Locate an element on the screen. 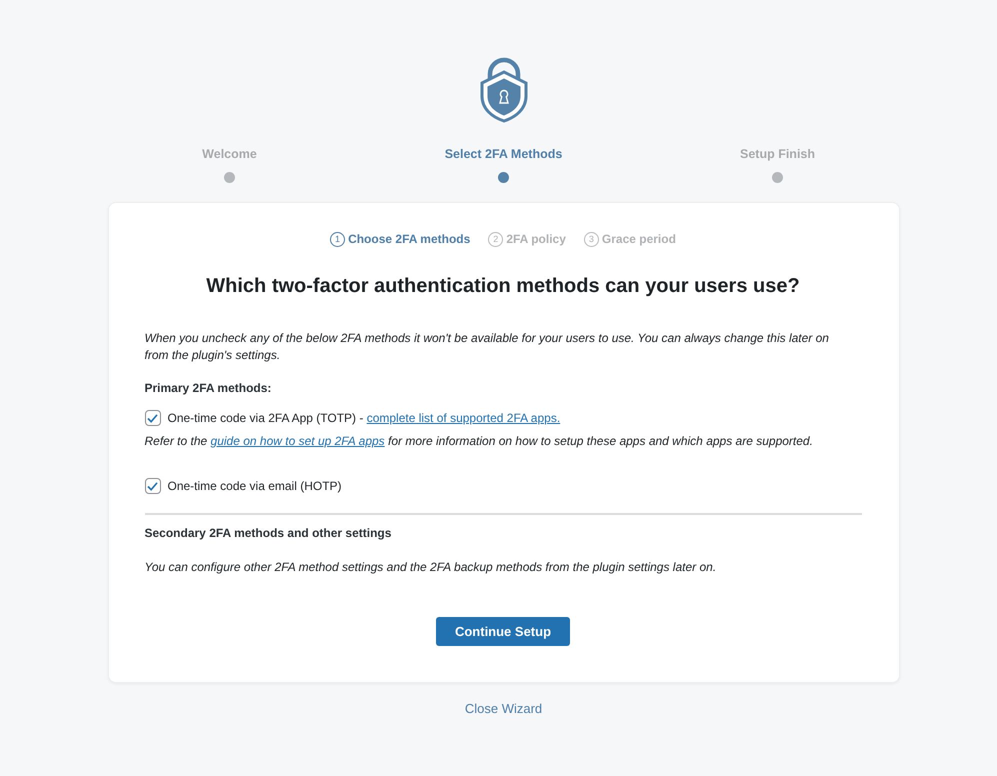 The height and width of the screenshot is (776, 997). shield-padlock-icon is located at coordinates (503, 89).